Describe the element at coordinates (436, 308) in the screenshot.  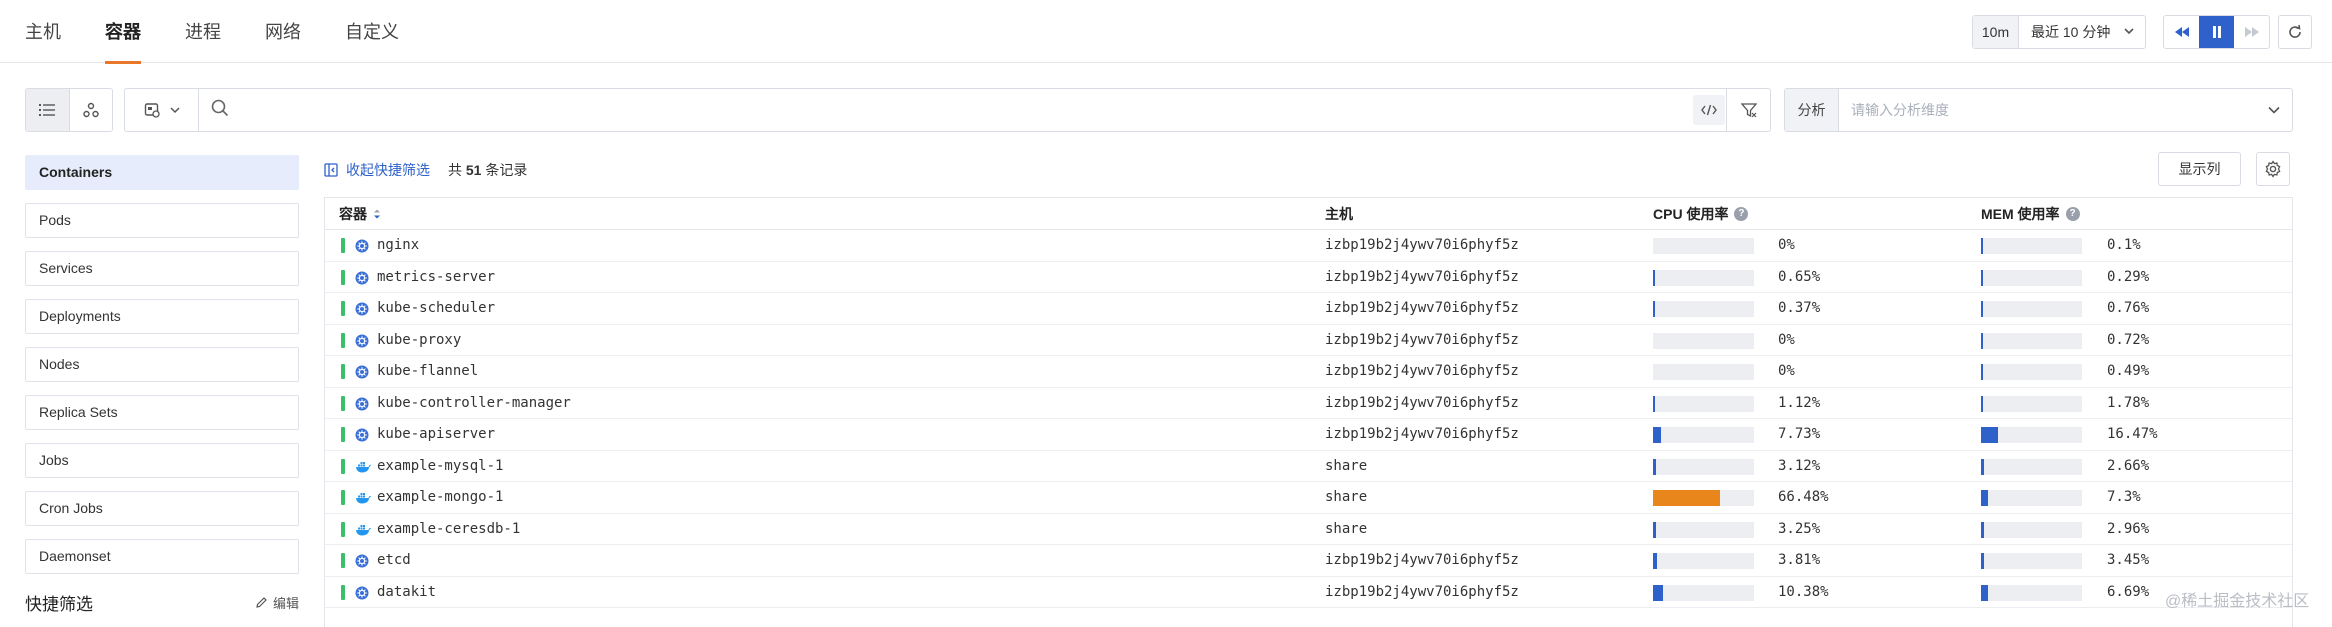
I see `container-name: kube-scheduler` at that location.